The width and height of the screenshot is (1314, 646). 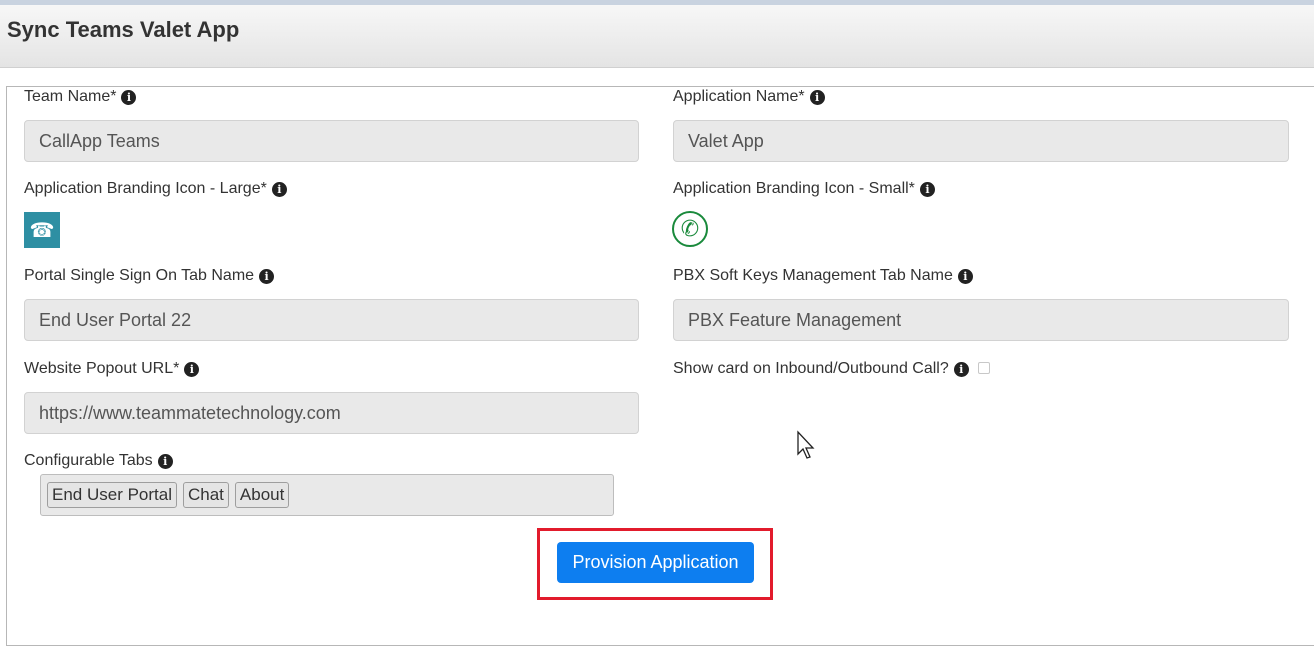 I want to click on branding-small-label: Application Branding Icon - Small* i, so click(x=804, y=189).